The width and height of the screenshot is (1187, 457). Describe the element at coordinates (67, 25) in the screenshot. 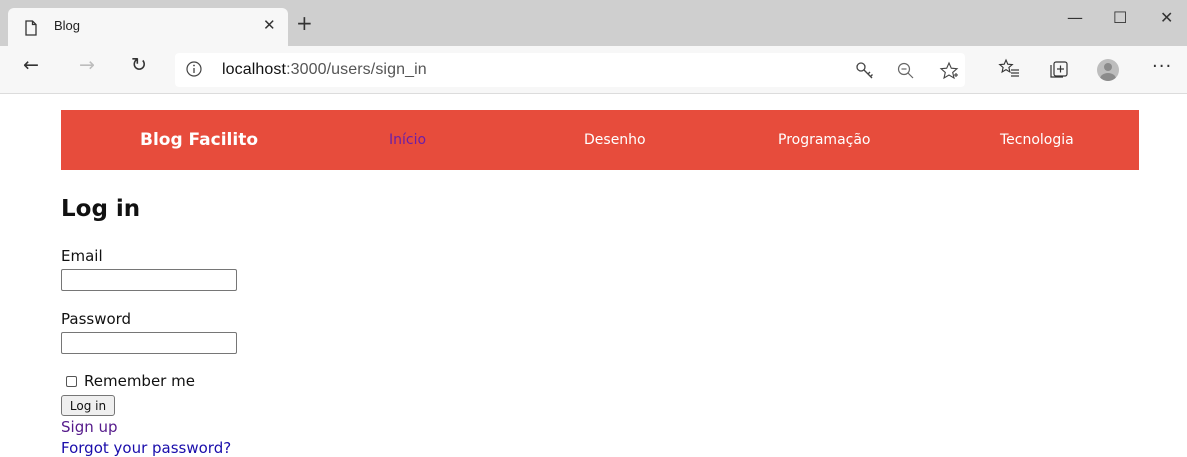

I see `tab-title: Blog` at that location.